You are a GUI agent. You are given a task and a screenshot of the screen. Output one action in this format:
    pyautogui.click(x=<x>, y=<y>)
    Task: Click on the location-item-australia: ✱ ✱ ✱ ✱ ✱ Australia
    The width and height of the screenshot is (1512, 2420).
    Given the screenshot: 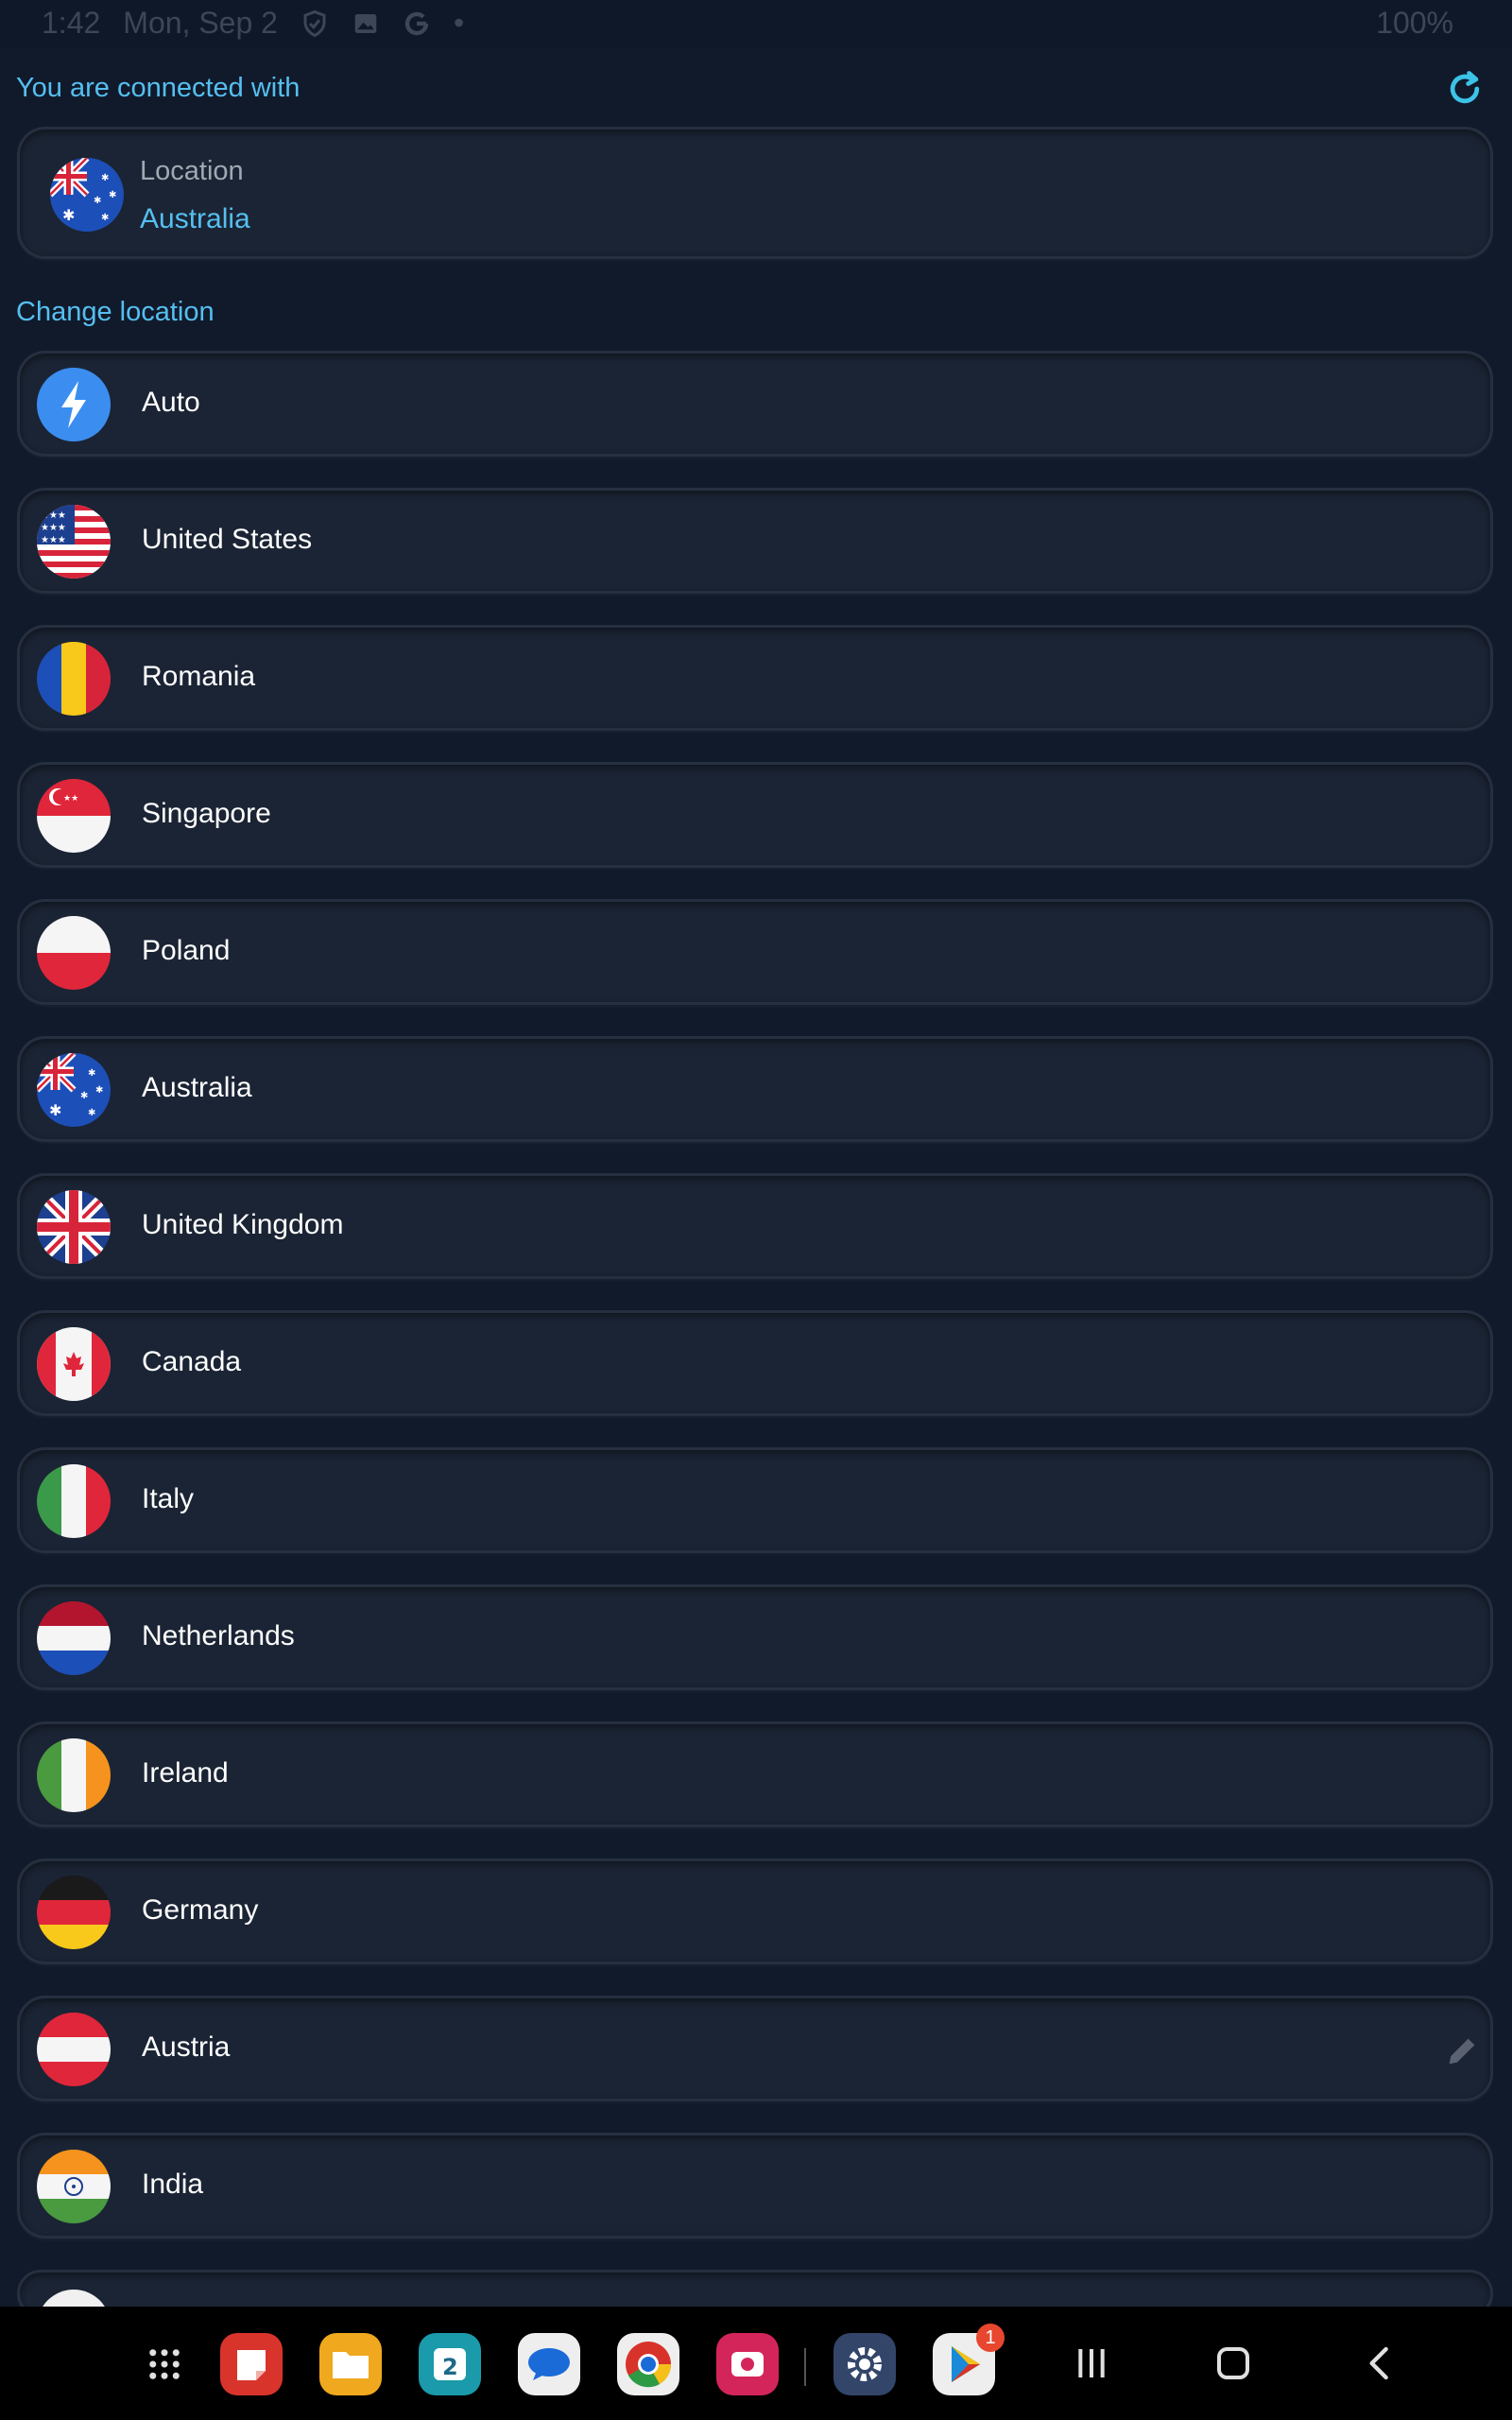 What is the action you would take?
    pyautogui.click(x=755, y=1089)
    